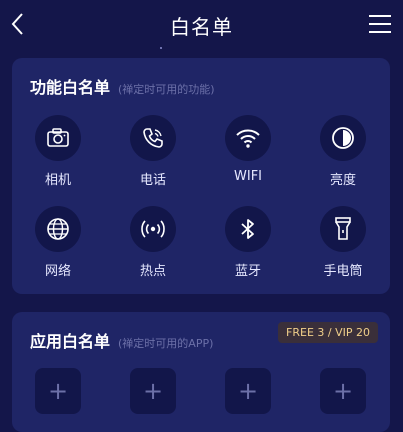  I want to click on feature-phone: 电话, so click(153, 151).